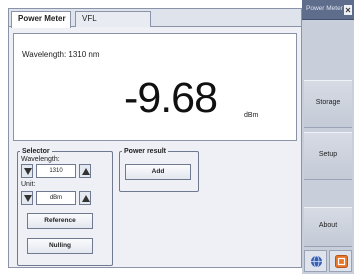 This screenshot has height=274, width=354. Describe the element at coordinates (36, 151) in the screenshot. I see `selector-legend: Selector` at that location.